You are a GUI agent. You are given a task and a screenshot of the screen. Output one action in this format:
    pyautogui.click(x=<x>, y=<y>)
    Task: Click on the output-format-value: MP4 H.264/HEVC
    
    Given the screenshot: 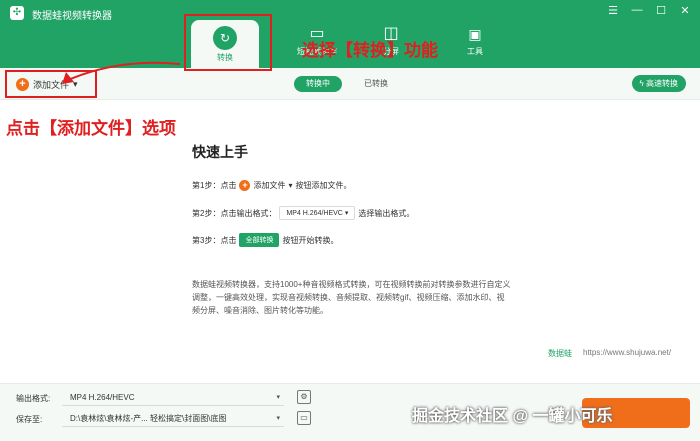 What is the action you would take?
    pyautogui.click(x=102, y=397)
    